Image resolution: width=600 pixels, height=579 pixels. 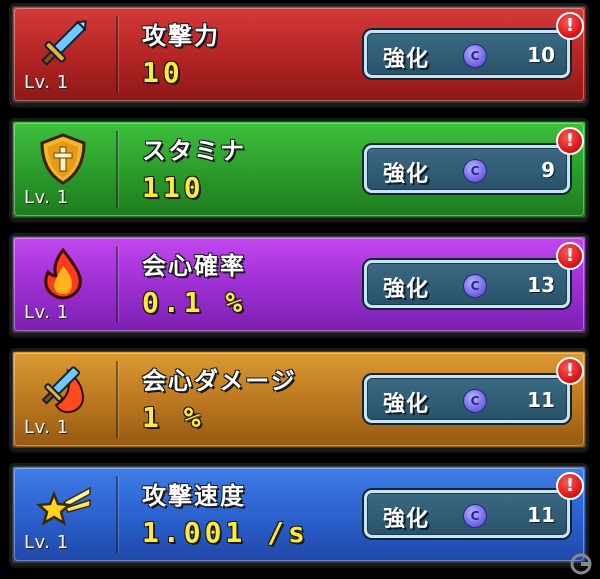 What do you see at coordinates (194, 496) in the screenshot?
I see `stat-name: 攻撃速度` at bounding box center [194, 496].